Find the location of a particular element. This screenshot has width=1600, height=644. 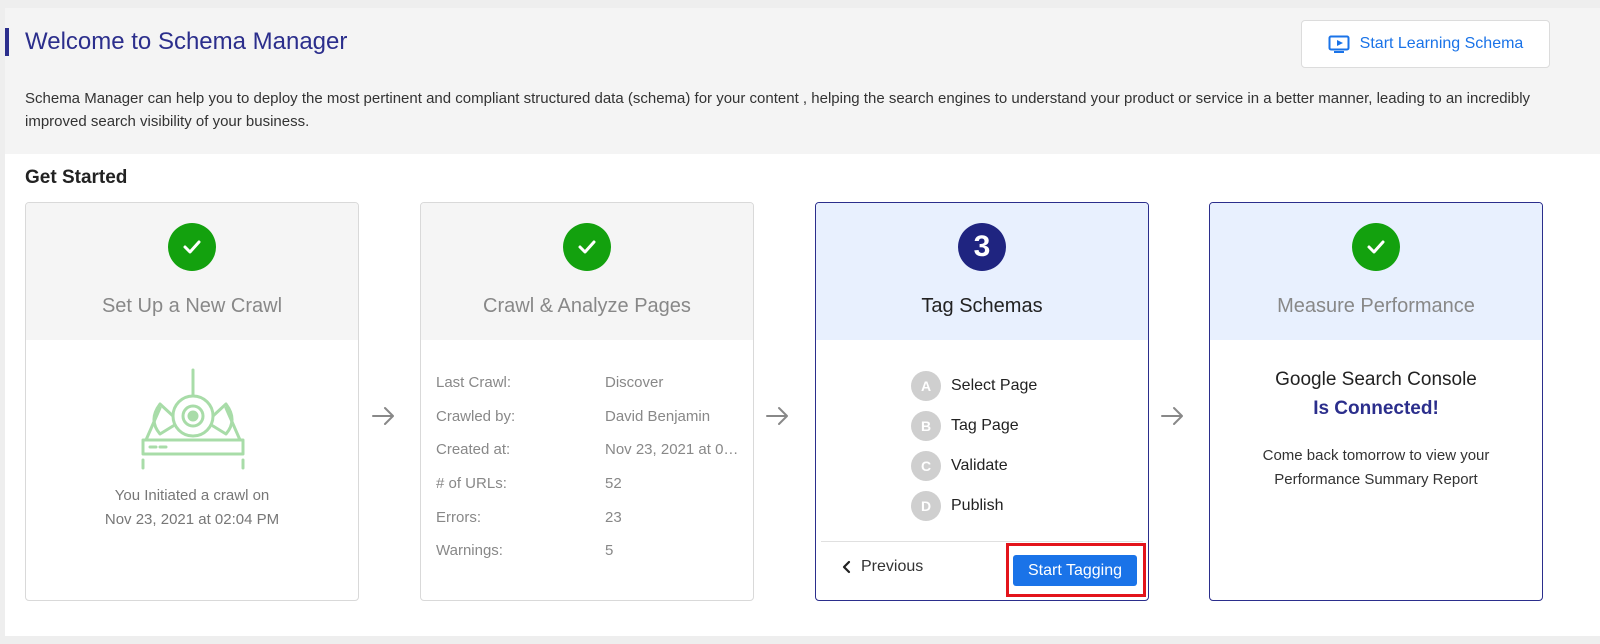

step-number-badge: 3 is located at coordinates (982, 247).